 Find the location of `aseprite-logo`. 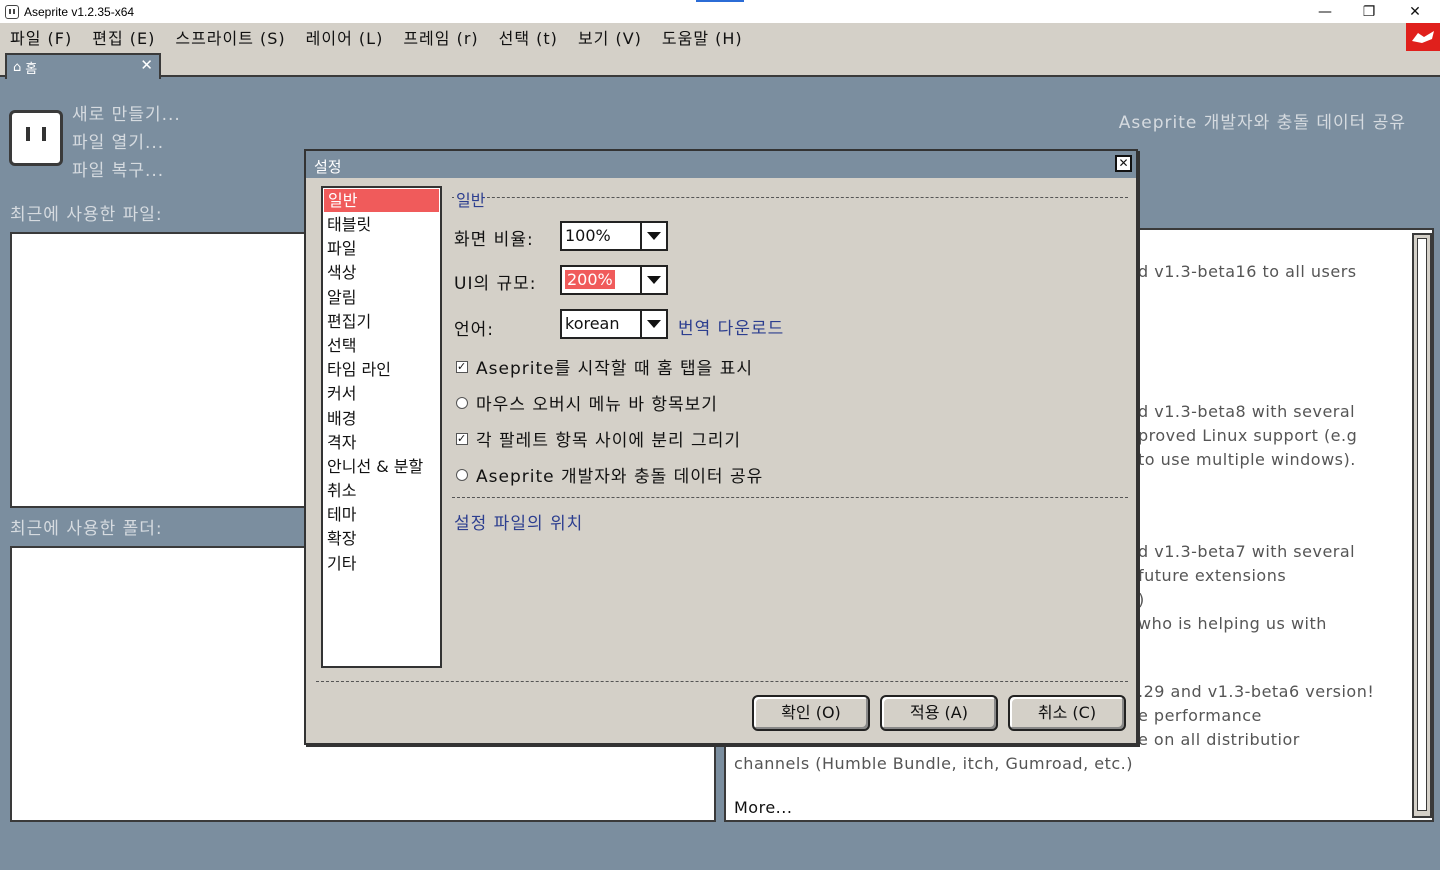

aseprite-logo is located at coordinates (36, 138).